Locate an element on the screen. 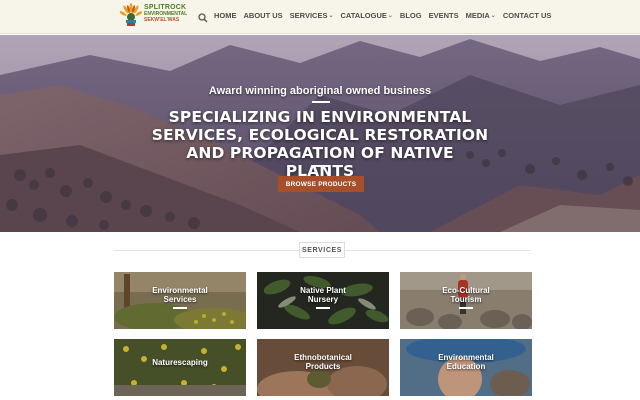 This screenshot has width=640, height=400. service-card-label-line2: Products is located at coordinates (323, 366).